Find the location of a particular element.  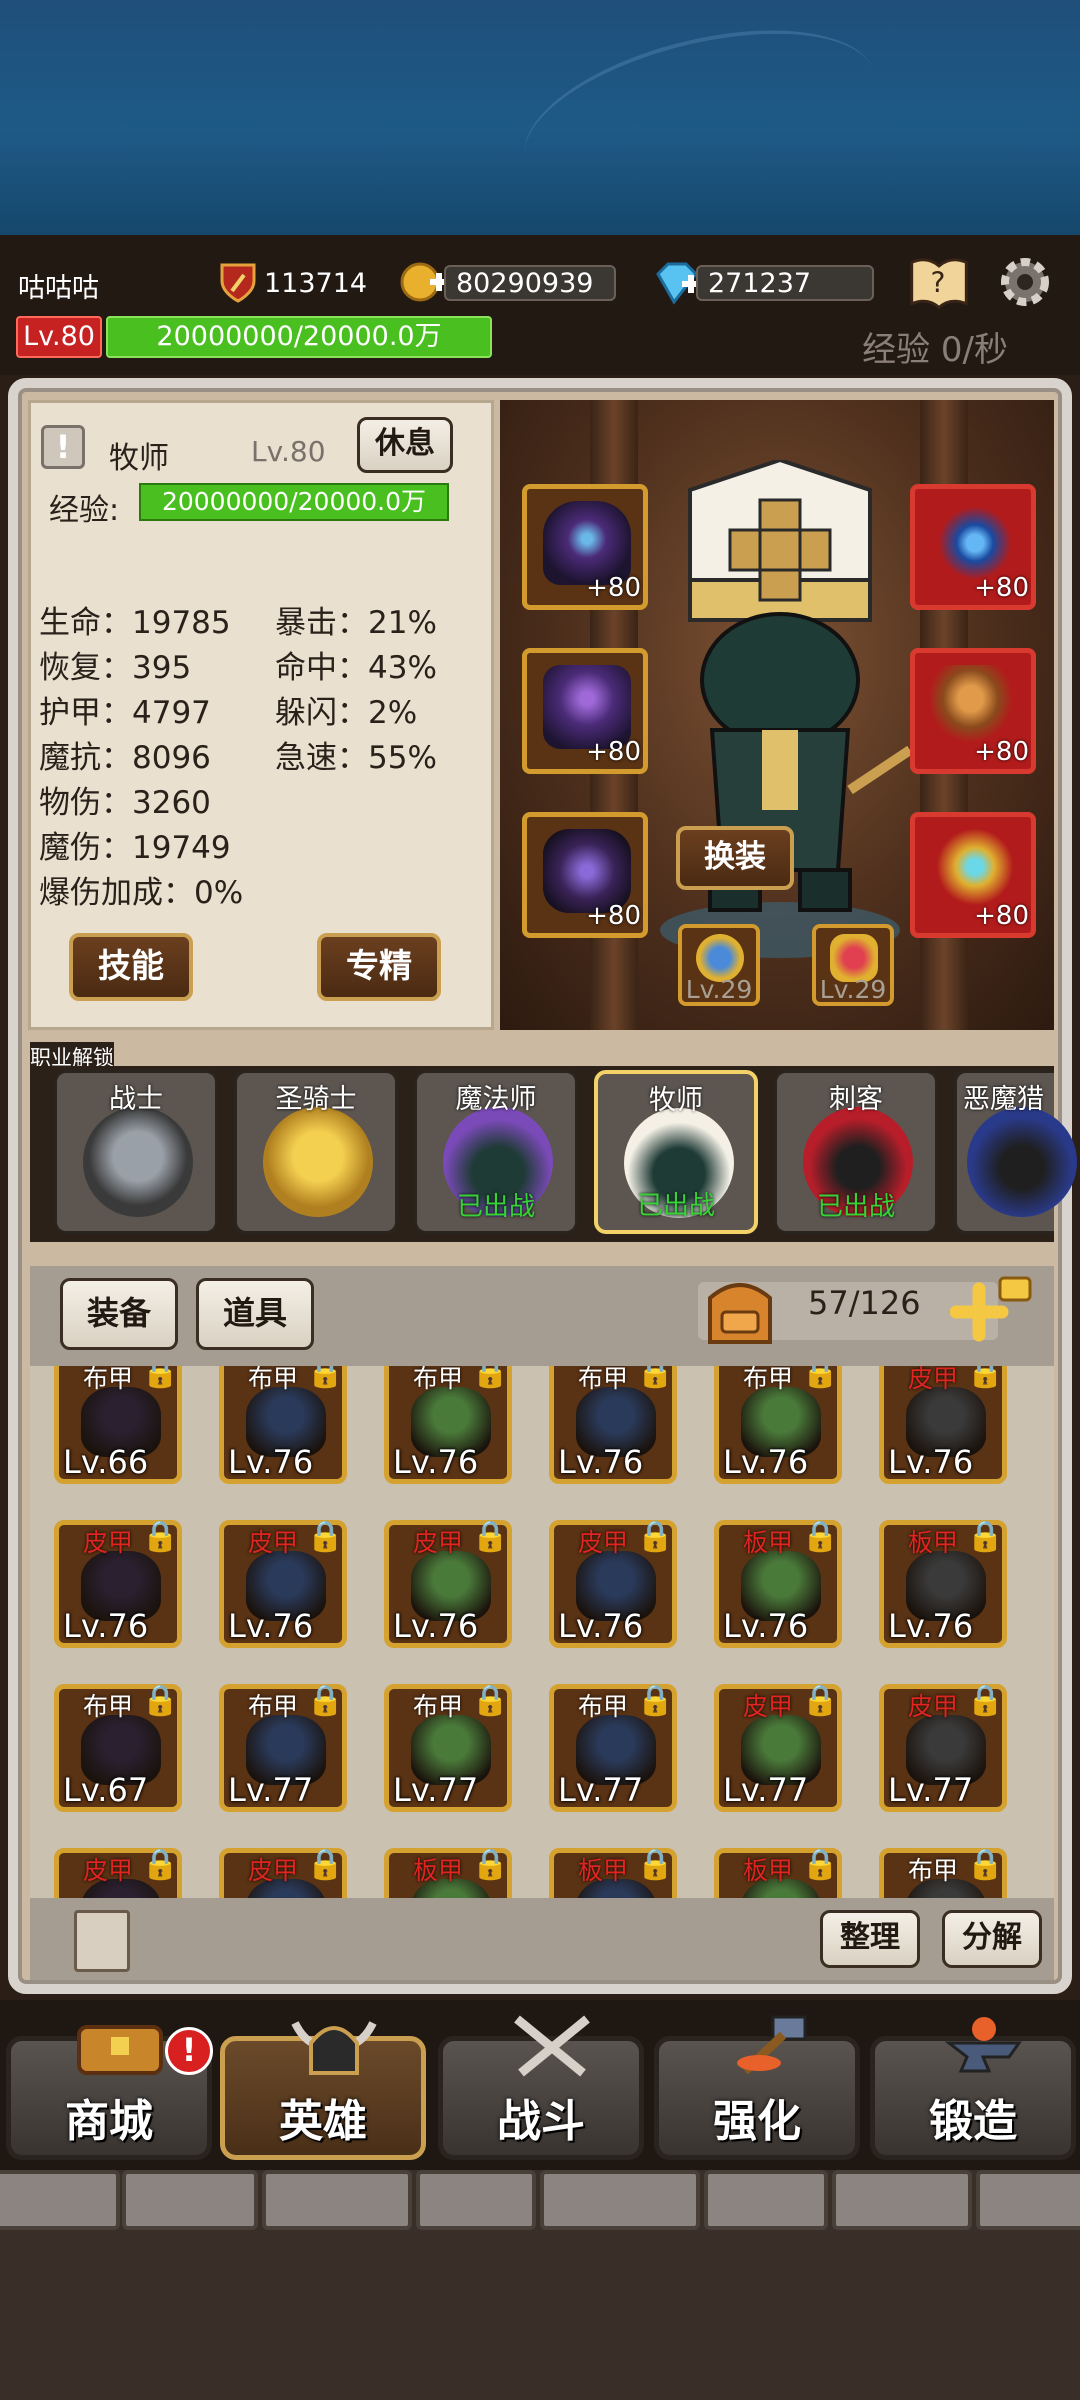

nav-battle: 战斗 is located at coordinates (541, 2087).